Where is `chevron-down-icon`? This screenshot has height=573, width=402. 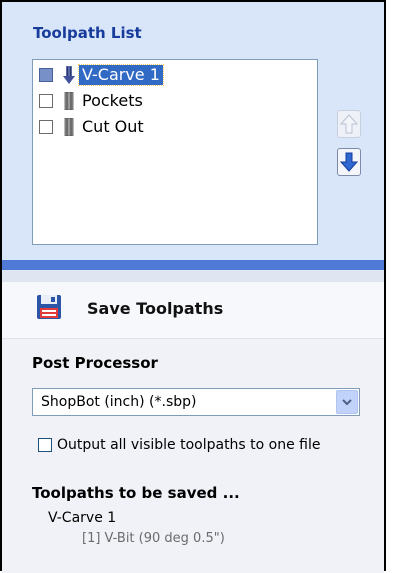
chevron-down-icon is located at coordinates (347, 402).